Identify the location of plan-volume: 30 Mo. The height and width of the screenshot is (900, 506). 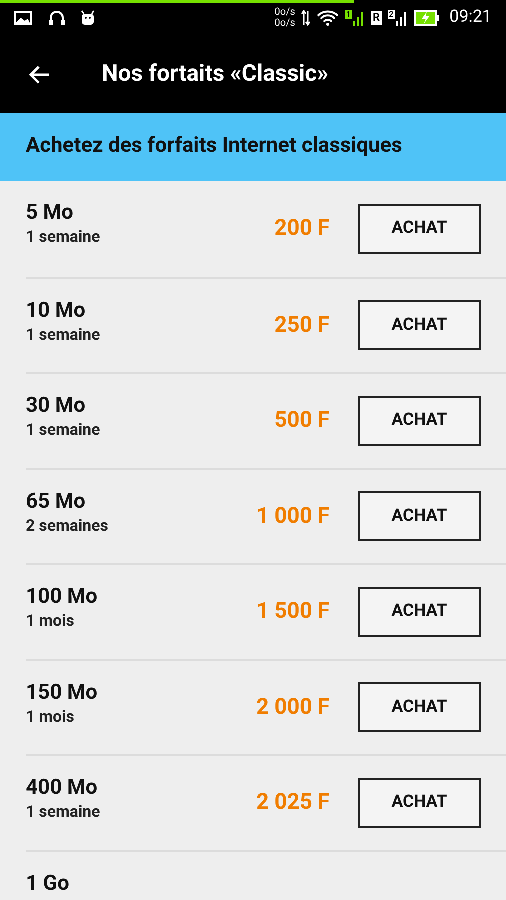
(56, 406).